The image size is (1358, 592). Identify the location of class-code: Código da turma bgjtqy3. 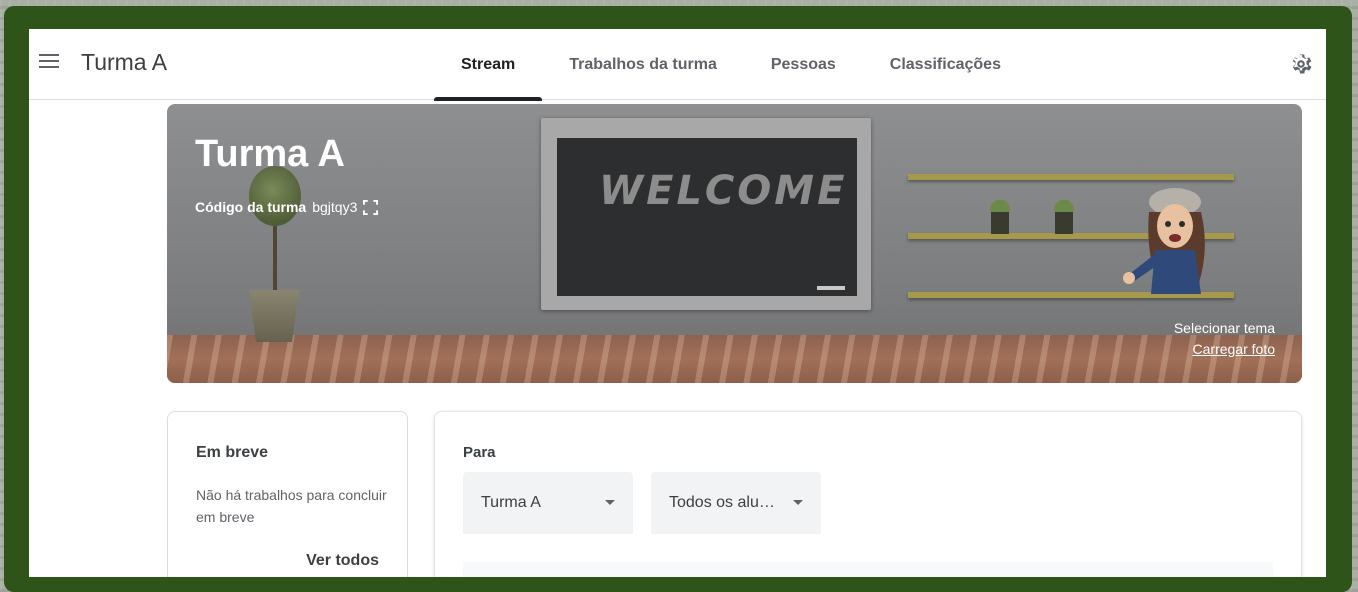
(287, 207).